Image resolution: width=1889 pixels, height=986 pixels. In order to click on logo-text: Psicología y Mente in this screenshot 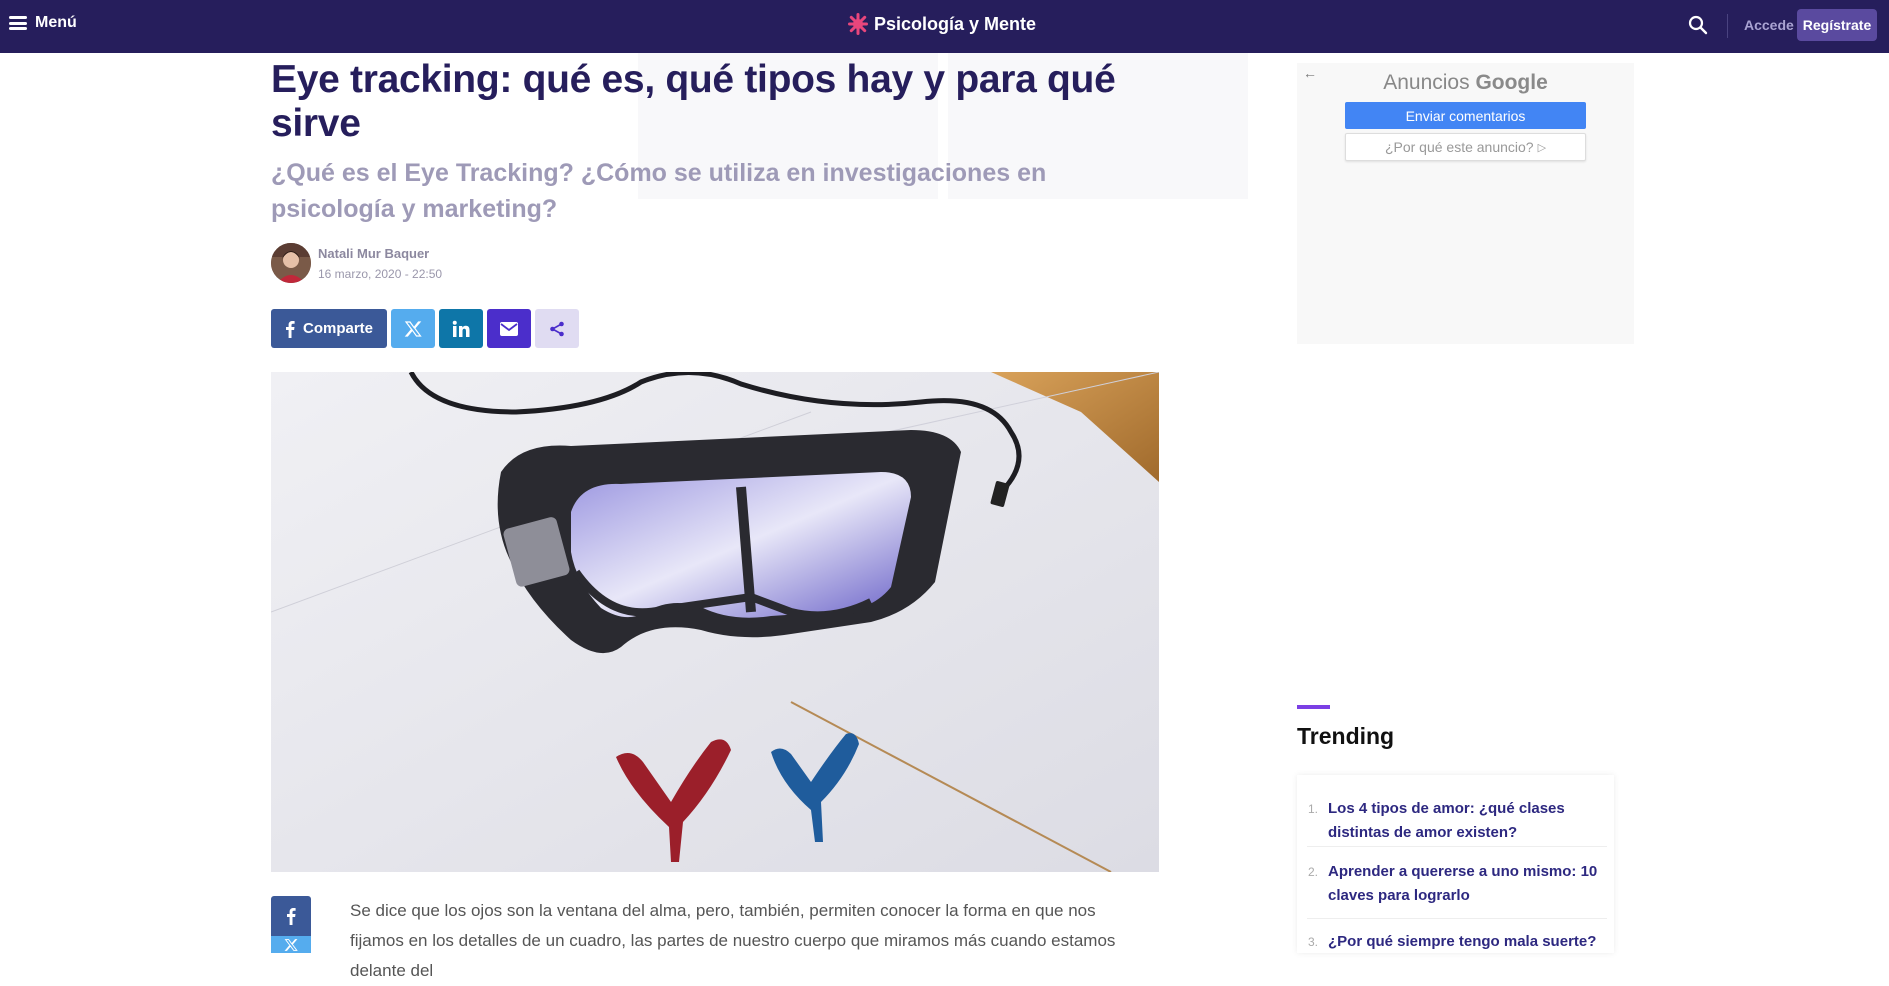, I will do `click(955, 23)`.